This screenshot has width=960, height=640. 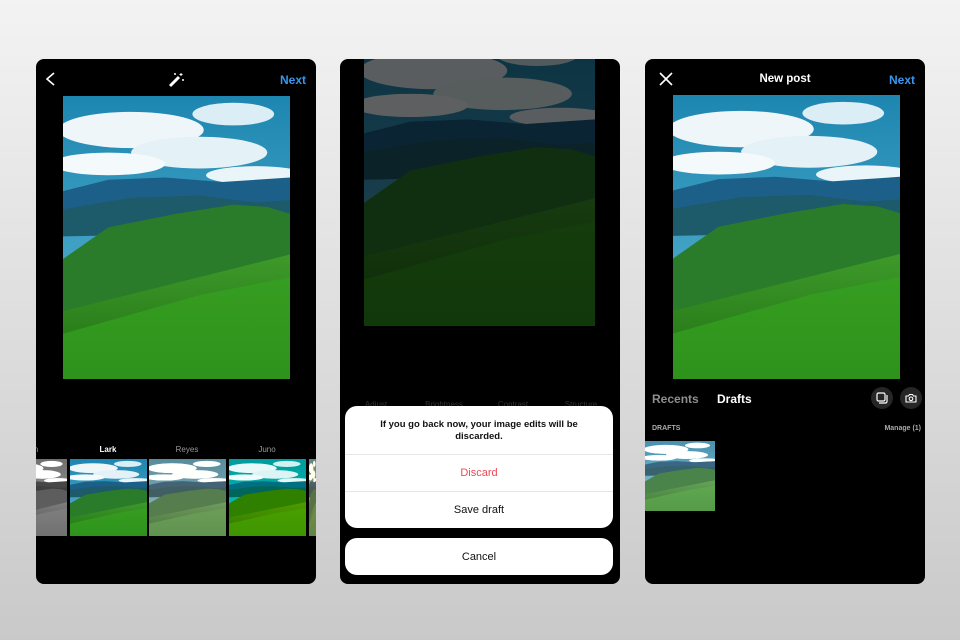 What do you see at coordinates (51, 79) in the screenshot?
I see `chevron-left-icon` at bounding box center [51, 79].